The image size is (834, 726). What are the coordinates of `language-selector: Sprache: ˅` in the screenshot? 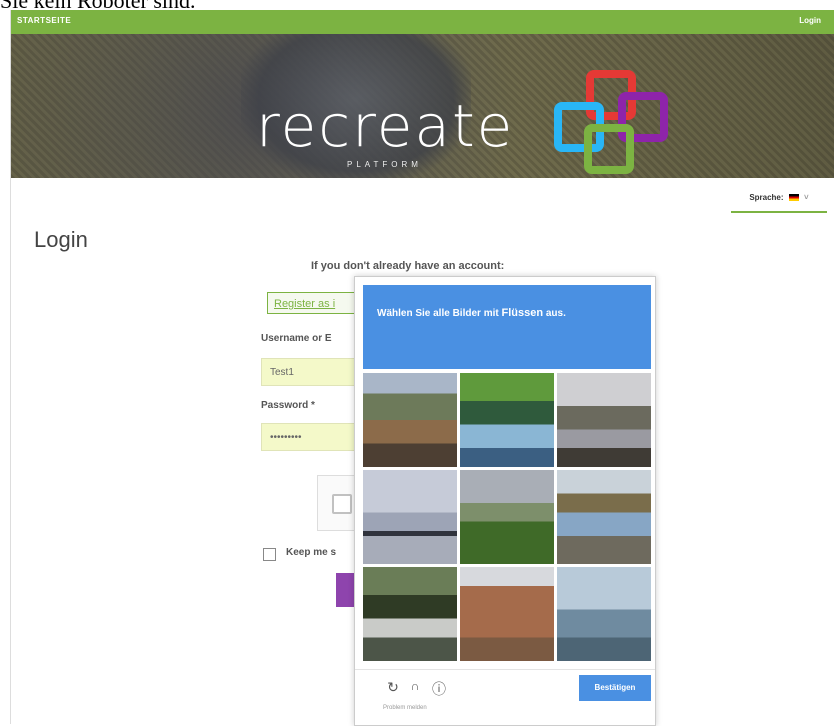 It's located at (779, 203).